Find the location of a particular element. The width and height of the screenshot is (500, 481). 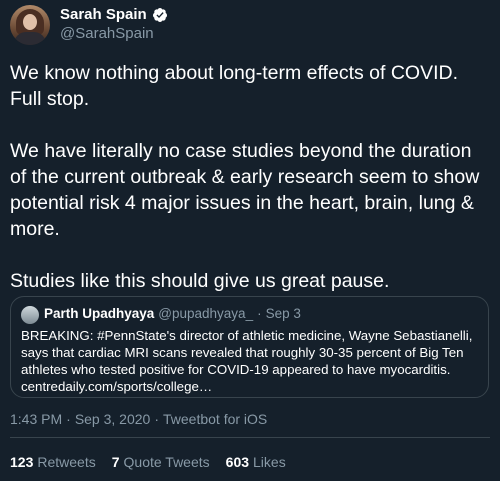

likes-stat: 603 Likes is located at coordinates (256, 462).